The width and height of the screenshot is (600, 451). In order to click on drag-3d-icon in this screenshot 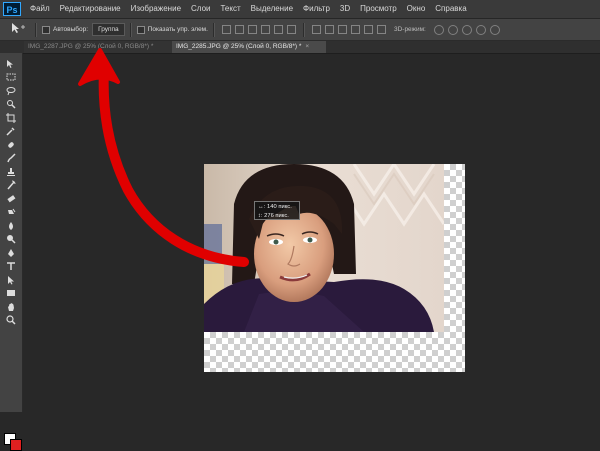, I will do `click(466, 29)`.